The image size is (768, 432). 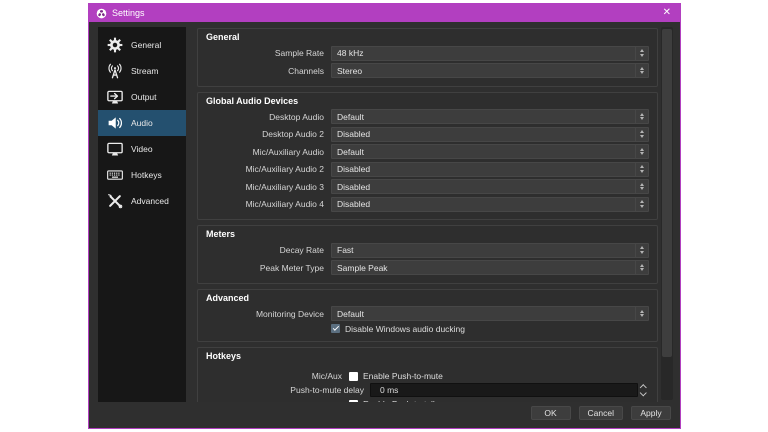 I want to click on section-title: Global Audio Devices, so click(x=252, y=100).